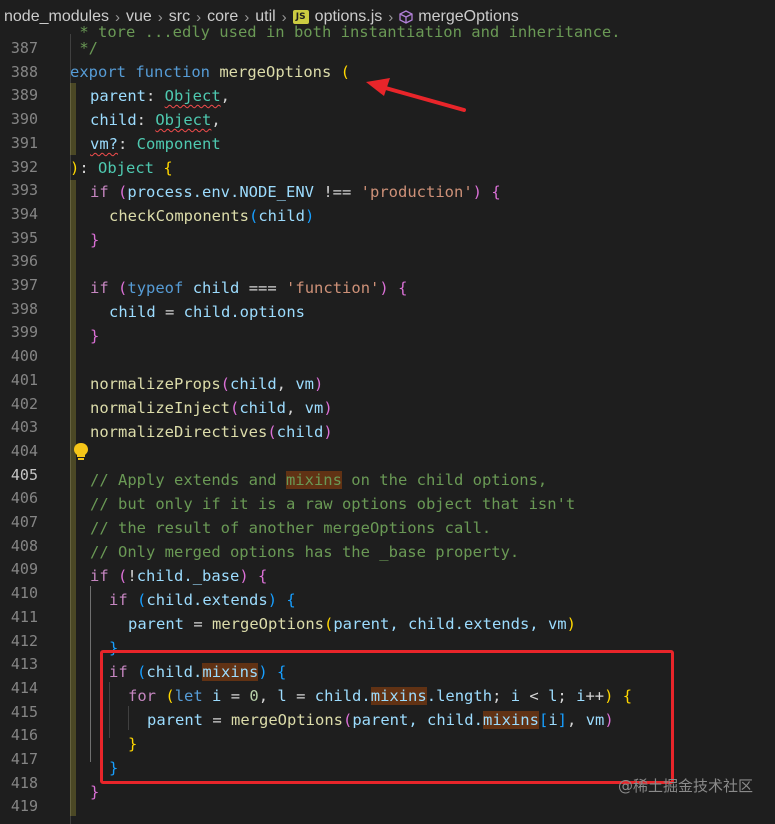  I want to click on red-arrow-annotation, so click(416, 95).